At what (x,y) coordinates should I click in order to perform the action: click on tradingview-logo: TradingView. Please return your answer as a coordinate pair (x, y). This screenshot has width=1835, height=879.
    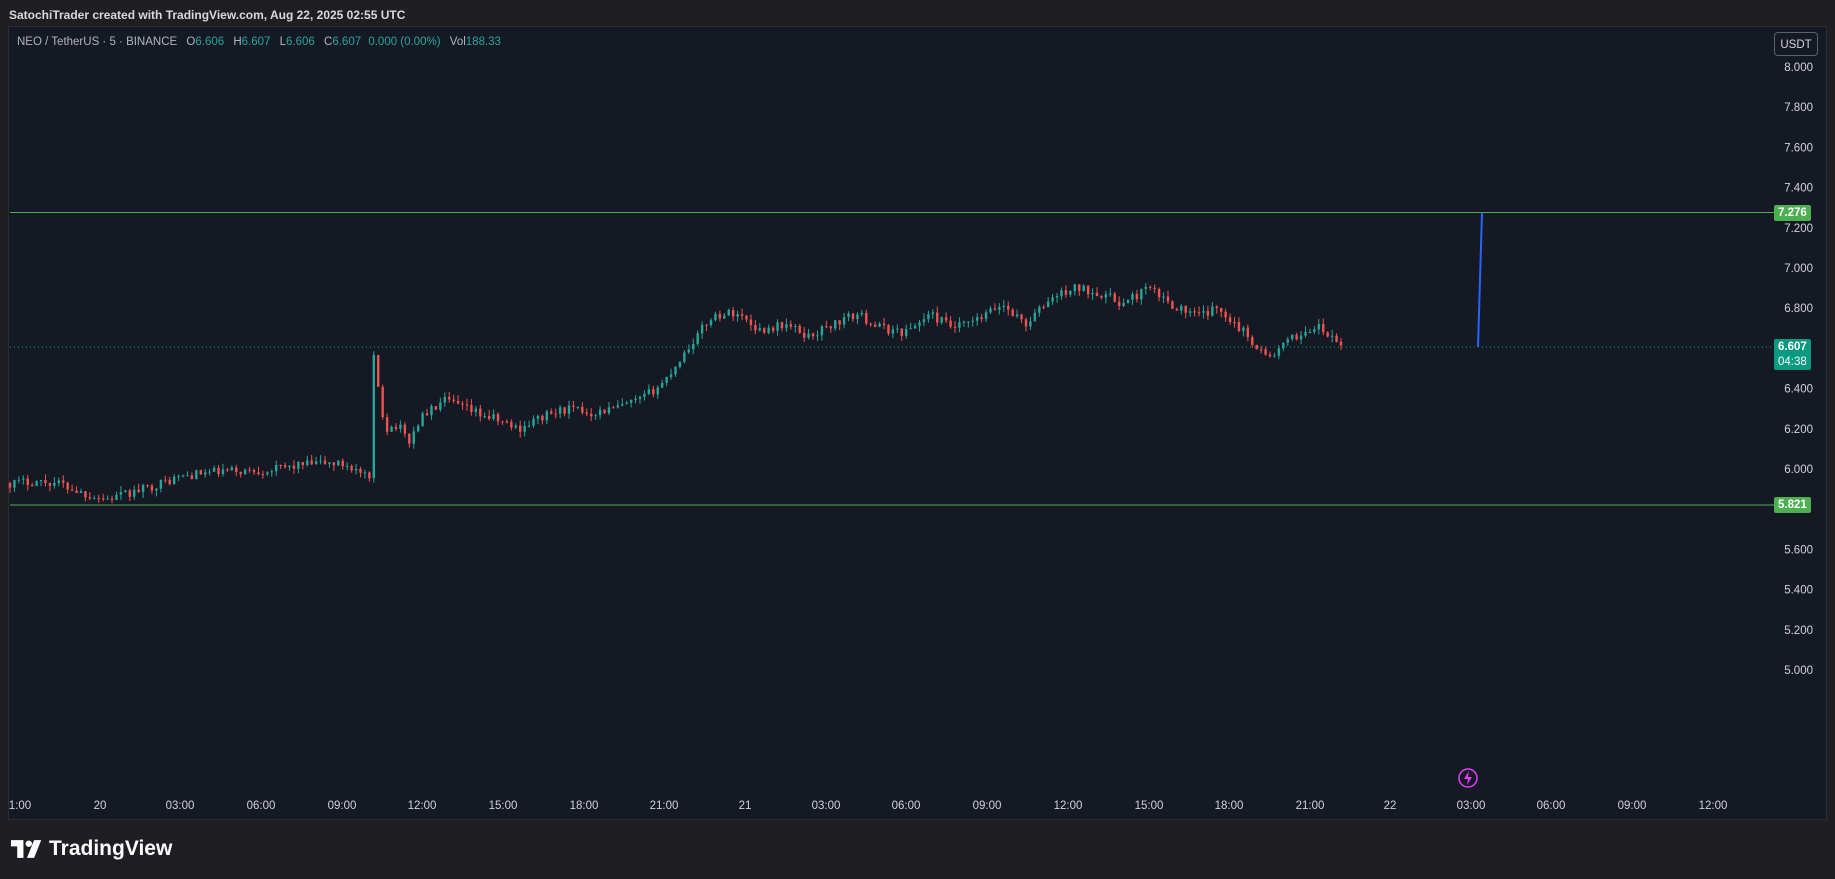
    Looking at the image, I should click on (91, 849).